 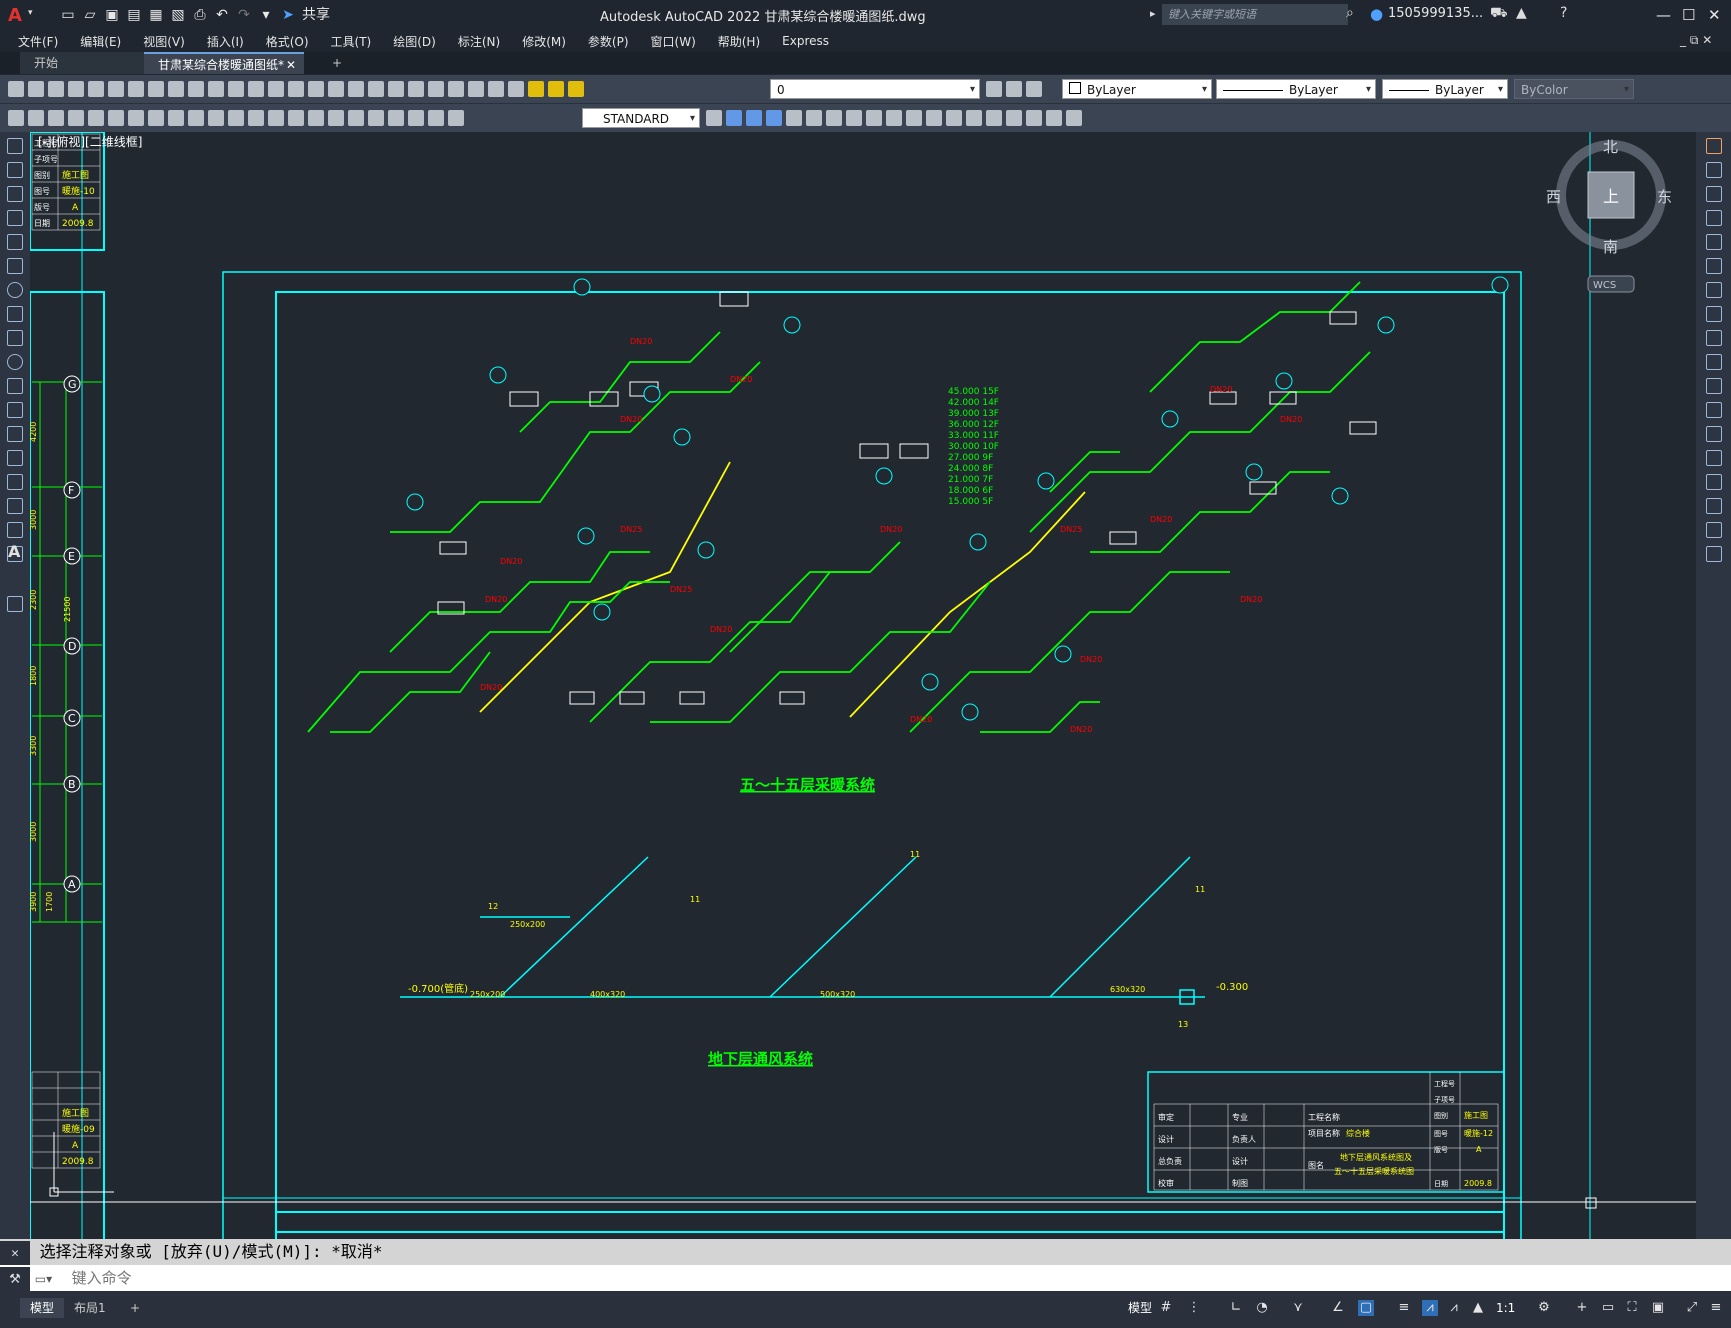 What do you see at coordinates (15, 1254) in the screenshot?
I see `close-command-icon: ✕` at bounding box center [15, 1254].